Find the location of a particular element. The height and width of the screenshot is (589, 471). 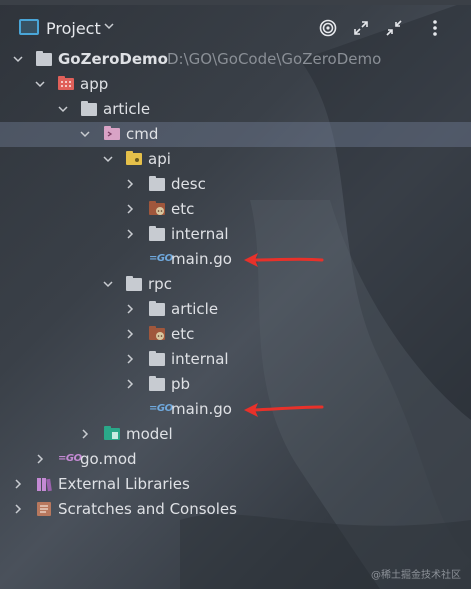

tree-row-rpc-article: article is located at coordinates (235, 309).